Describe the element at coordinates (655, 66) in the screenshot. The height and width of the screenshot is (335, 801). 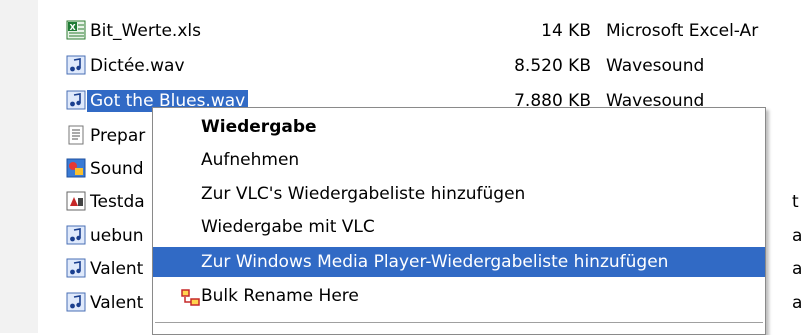
I see `file-type: Wavesound` at that location.